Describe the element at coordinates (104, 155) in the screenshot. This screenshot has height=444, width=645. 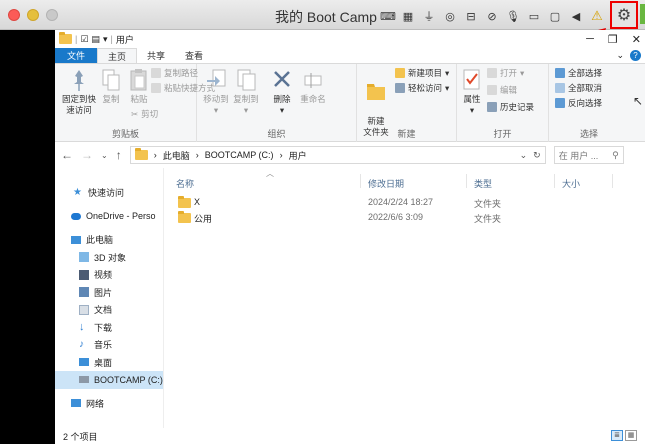
I see `recent-dropdown-icon: ⌄` at that location.